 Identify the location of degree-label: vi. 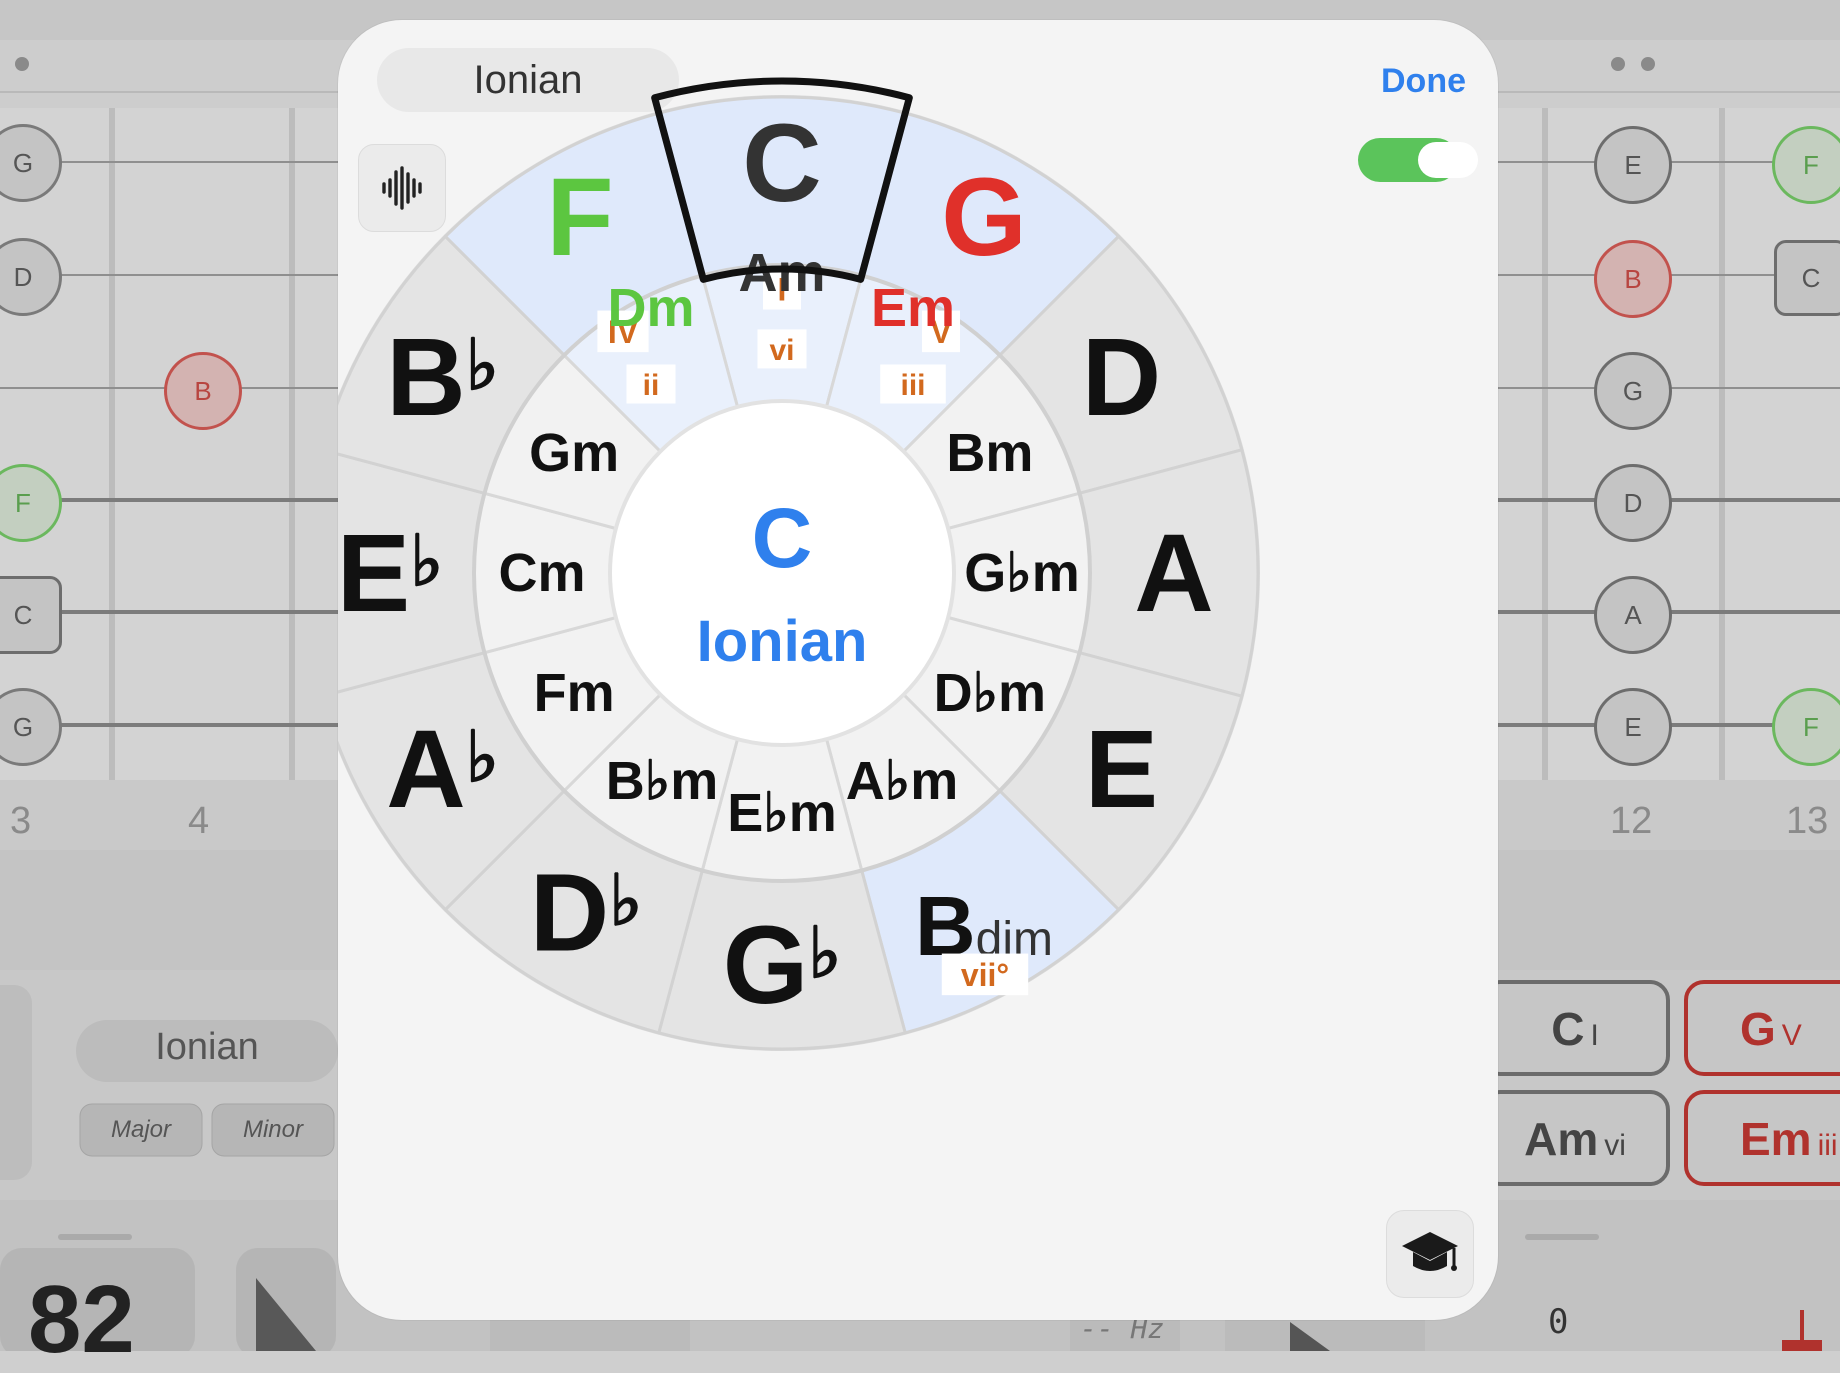
(782, 349).